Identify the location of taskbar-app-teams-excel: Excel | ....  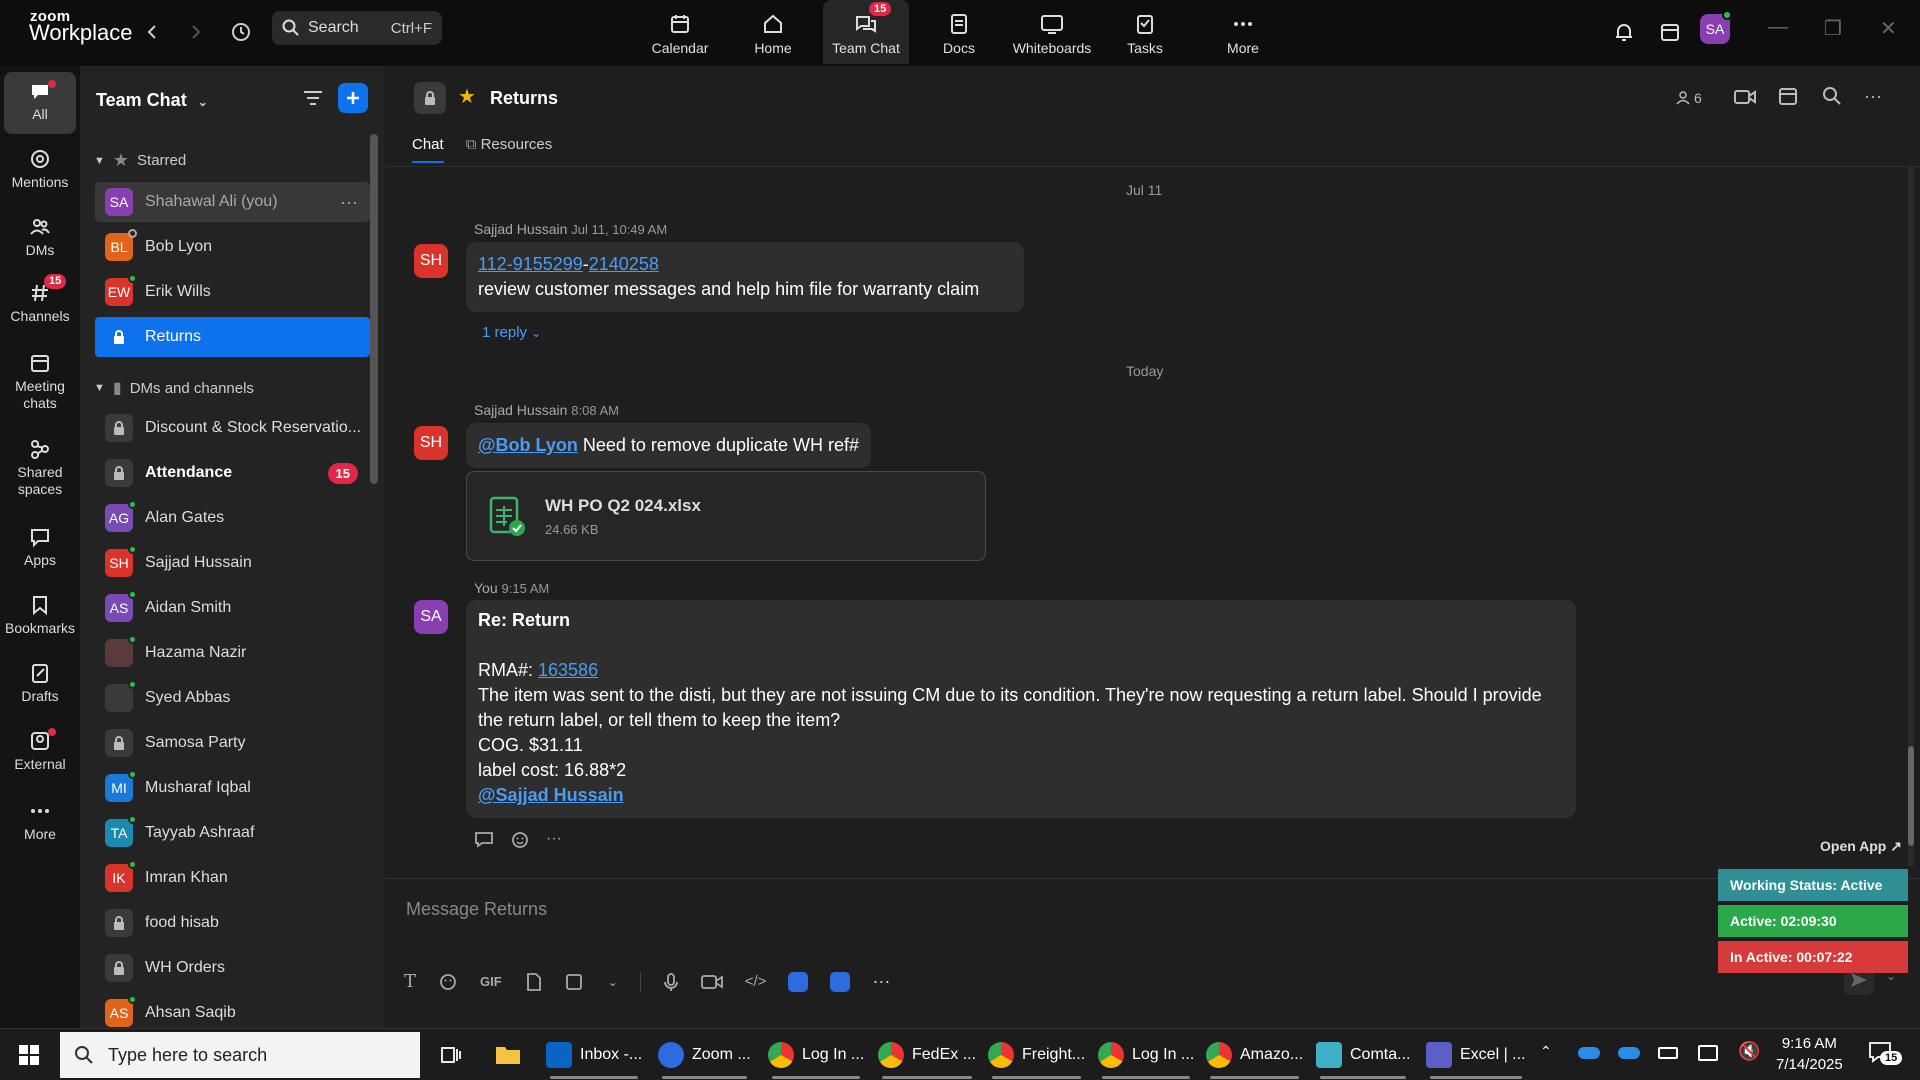
(1476, 1057).